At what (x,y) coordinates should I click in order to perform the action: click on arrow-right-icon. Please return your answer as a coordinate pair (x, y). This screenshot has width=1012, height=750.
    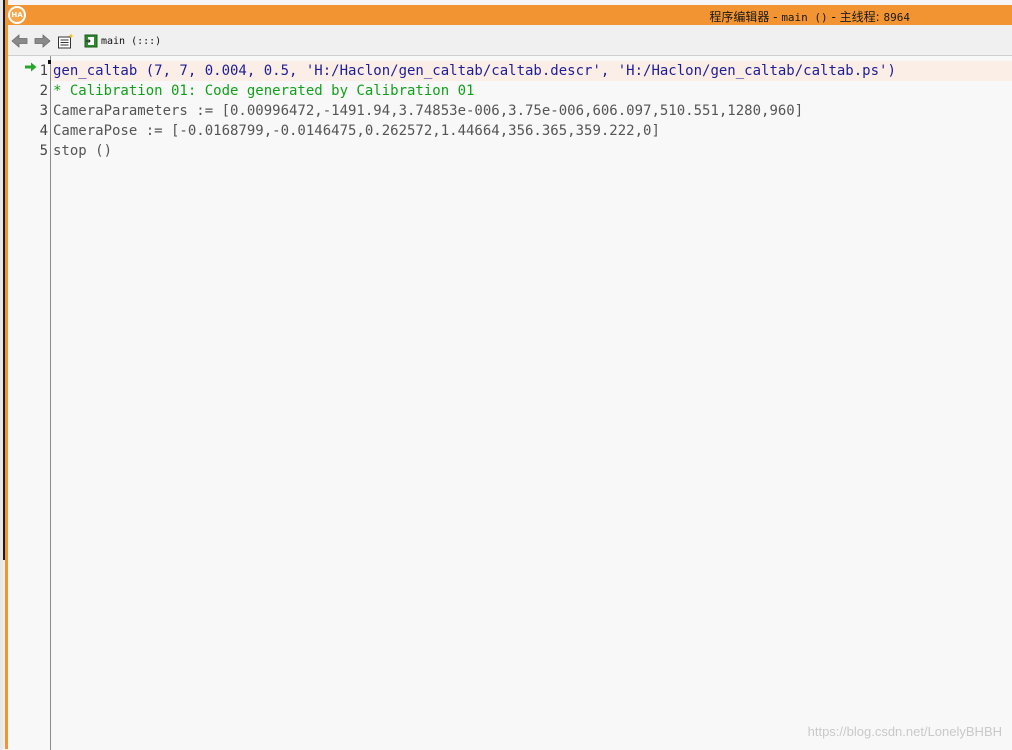
    Looking at the image, I should click on (42, 41).